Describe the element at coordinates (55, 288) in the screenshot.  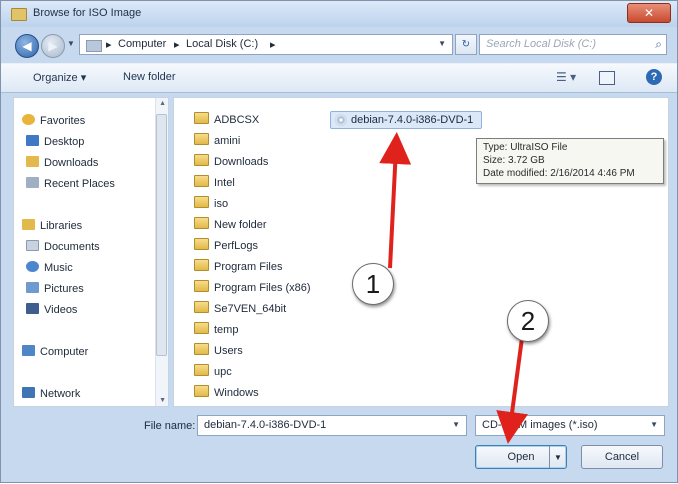
I see `nav-item-pictures: Pictures` at that location.